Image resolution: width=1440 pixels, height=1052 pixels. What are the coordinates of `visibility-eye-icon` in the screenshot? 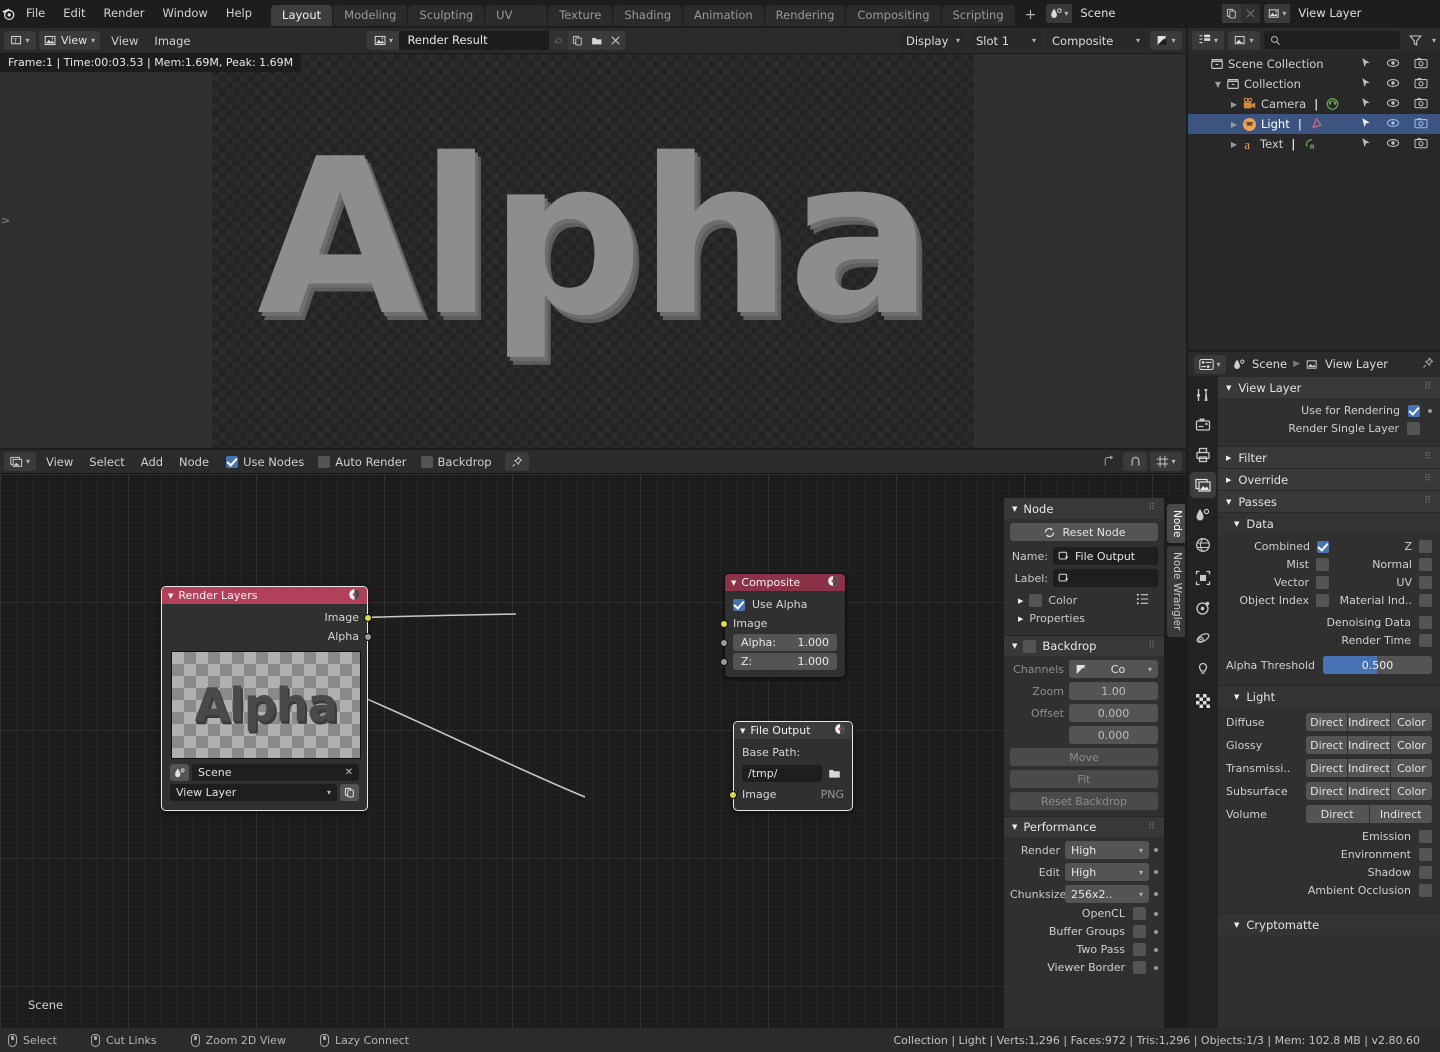 It's located at (1393, 64).